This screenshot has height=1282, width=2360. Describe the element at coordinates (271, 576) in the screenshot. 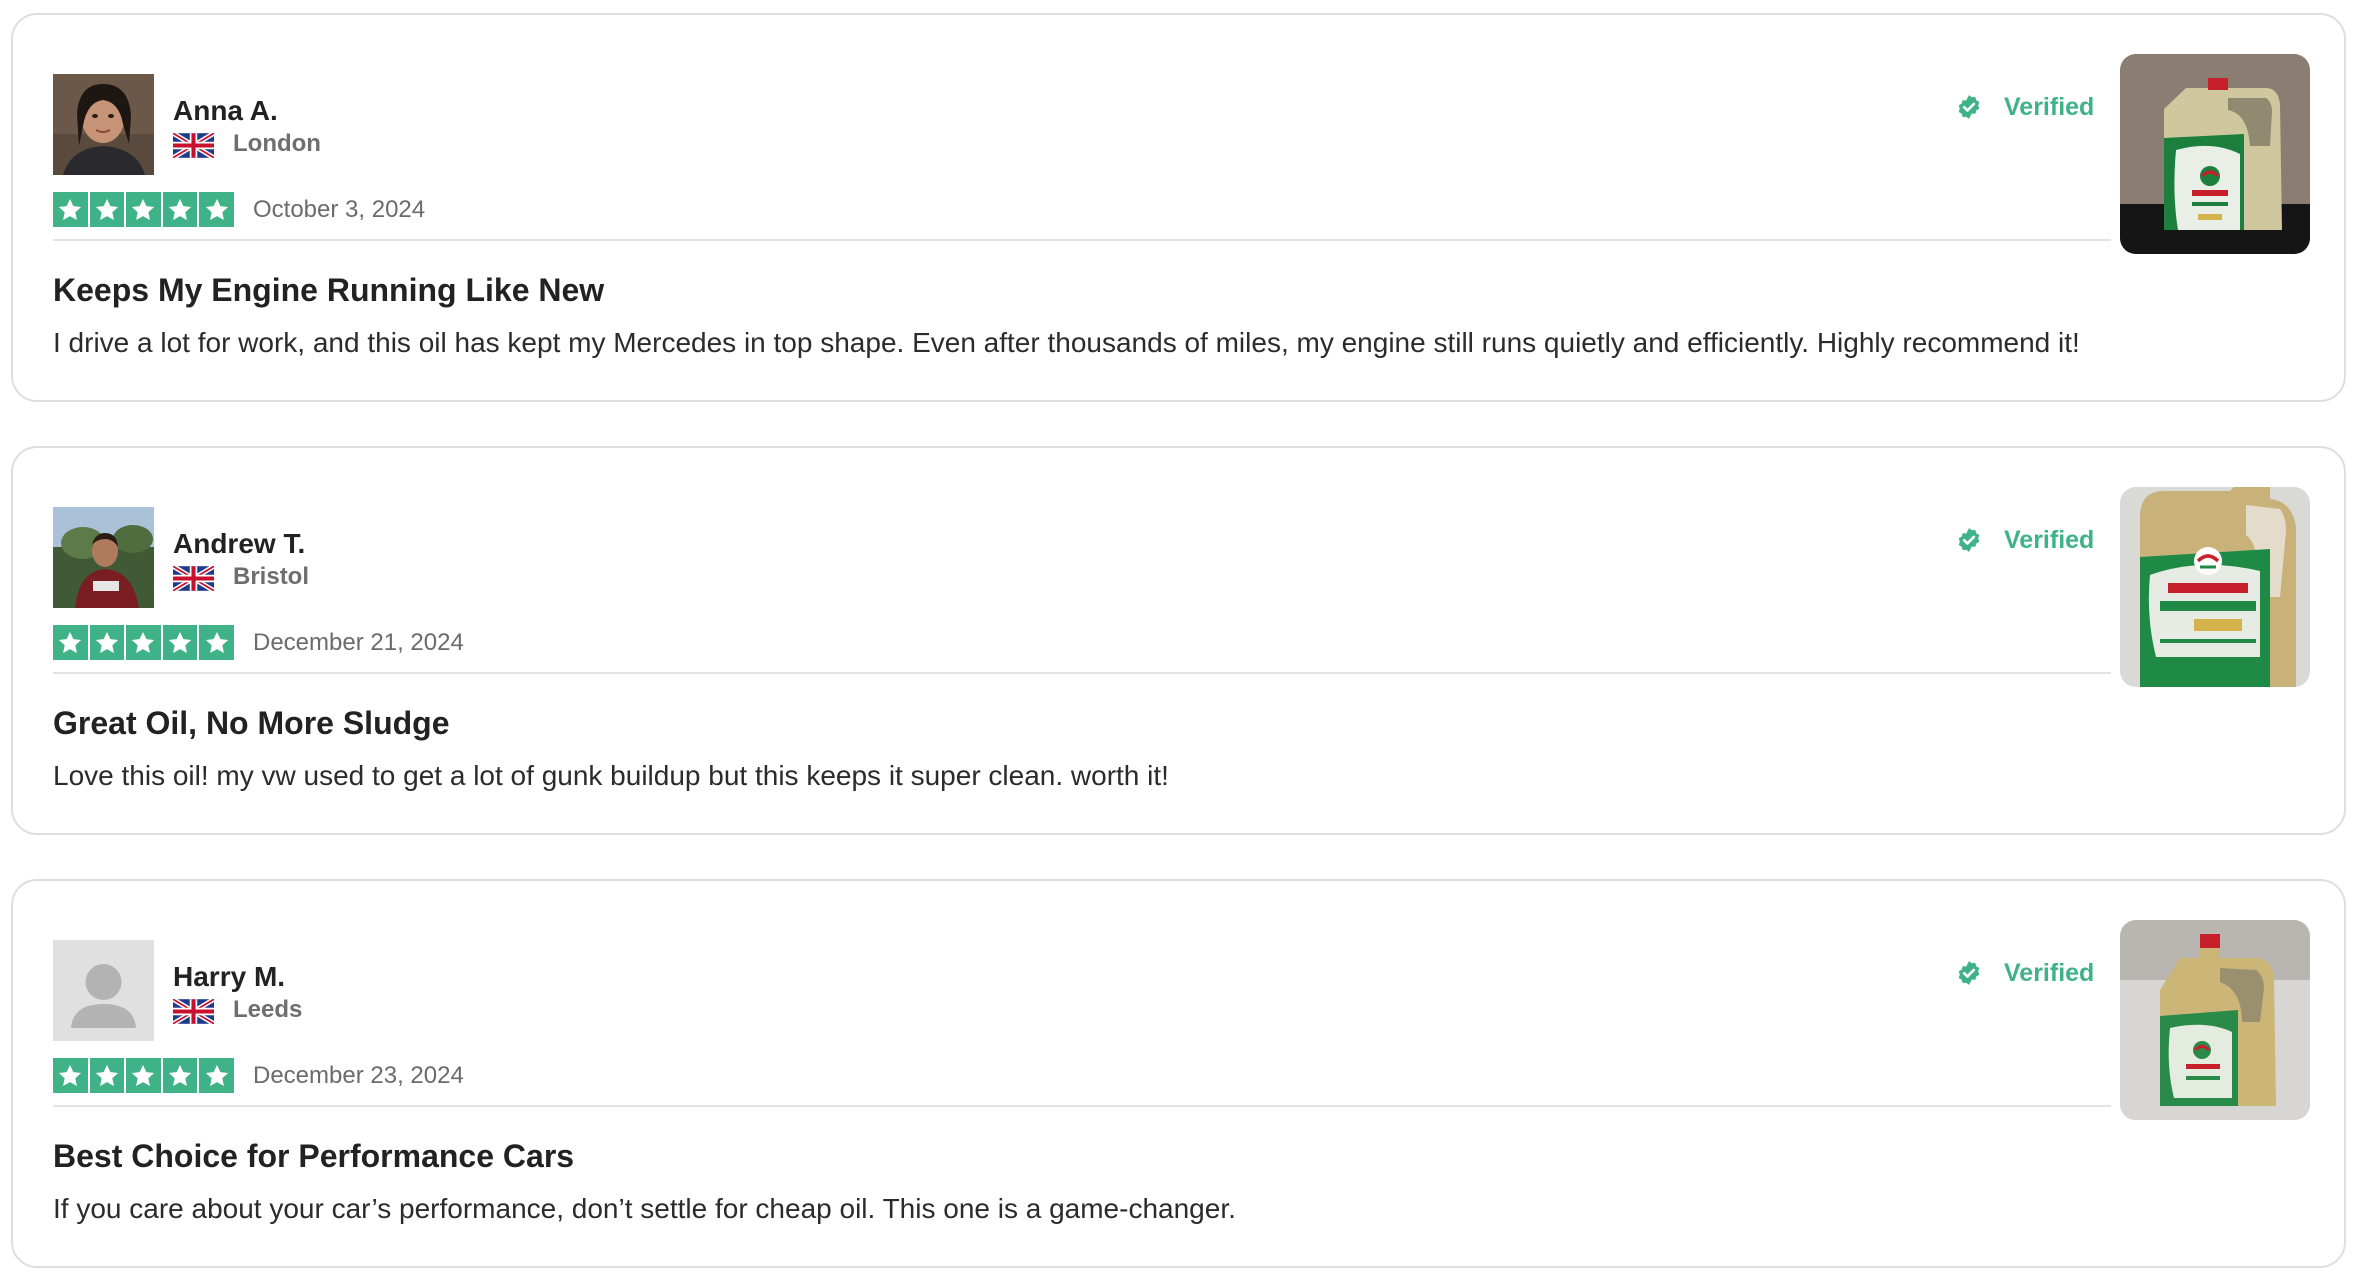

I see `reviewer-location: Bristol` at that location.